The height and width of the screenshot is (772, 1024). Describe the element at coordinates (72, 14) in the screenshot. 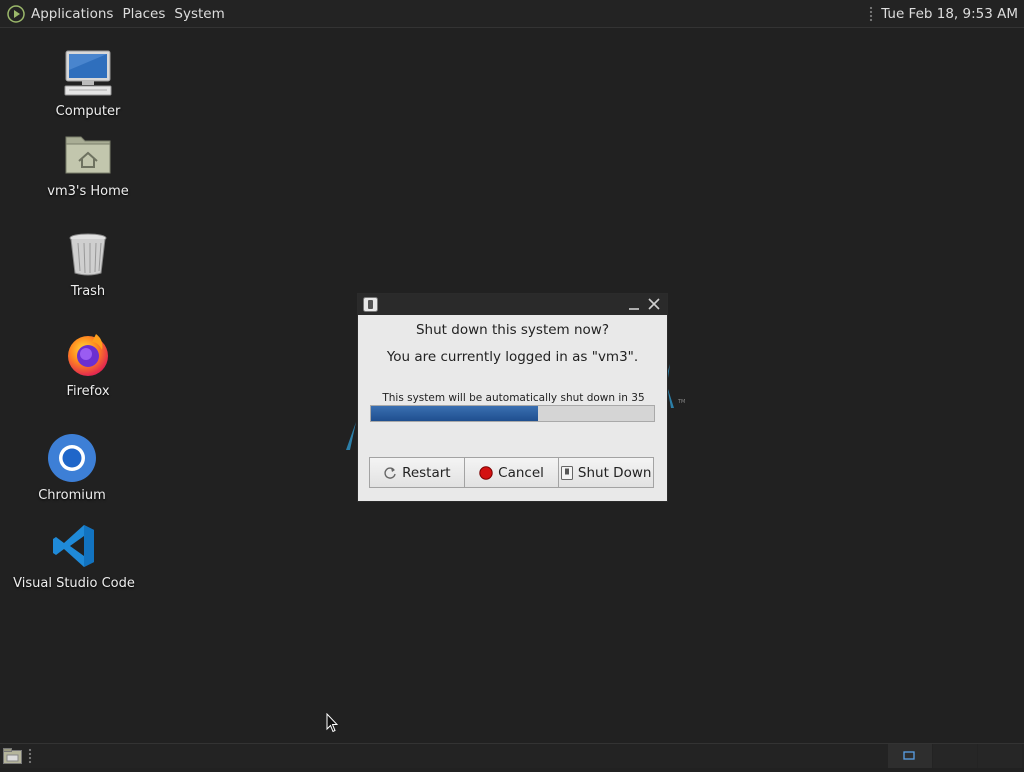

I see `applications-menu: Applications` at that location.